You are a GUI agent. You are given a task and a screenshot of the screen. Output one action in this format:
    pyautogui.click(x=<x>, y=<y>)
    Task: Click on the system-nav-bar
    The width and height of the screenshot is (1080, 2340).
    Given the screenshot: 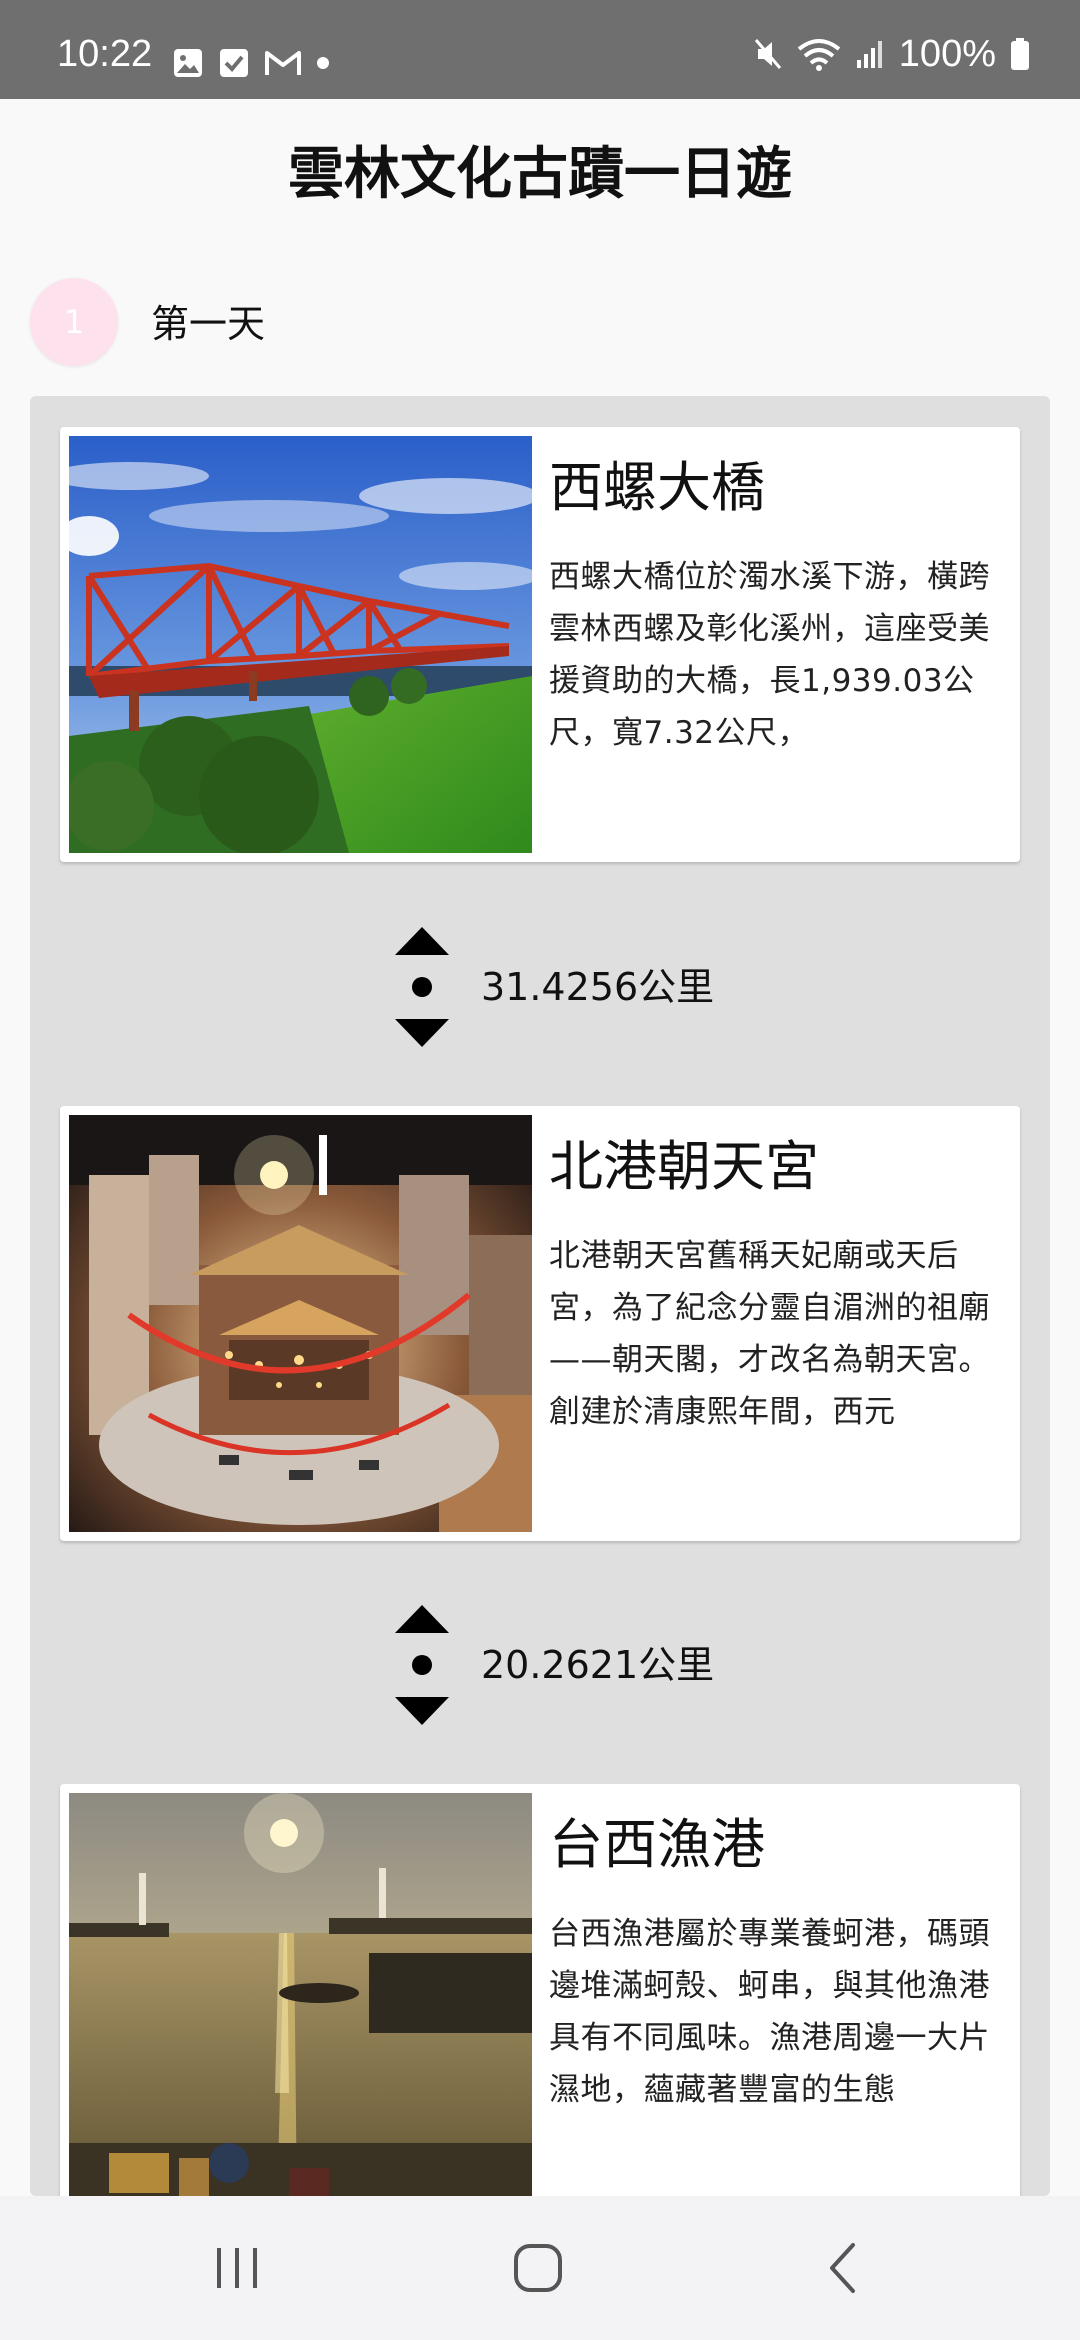 What is the action you would take?
    pyautogui.click(x=540, y=2268)
    